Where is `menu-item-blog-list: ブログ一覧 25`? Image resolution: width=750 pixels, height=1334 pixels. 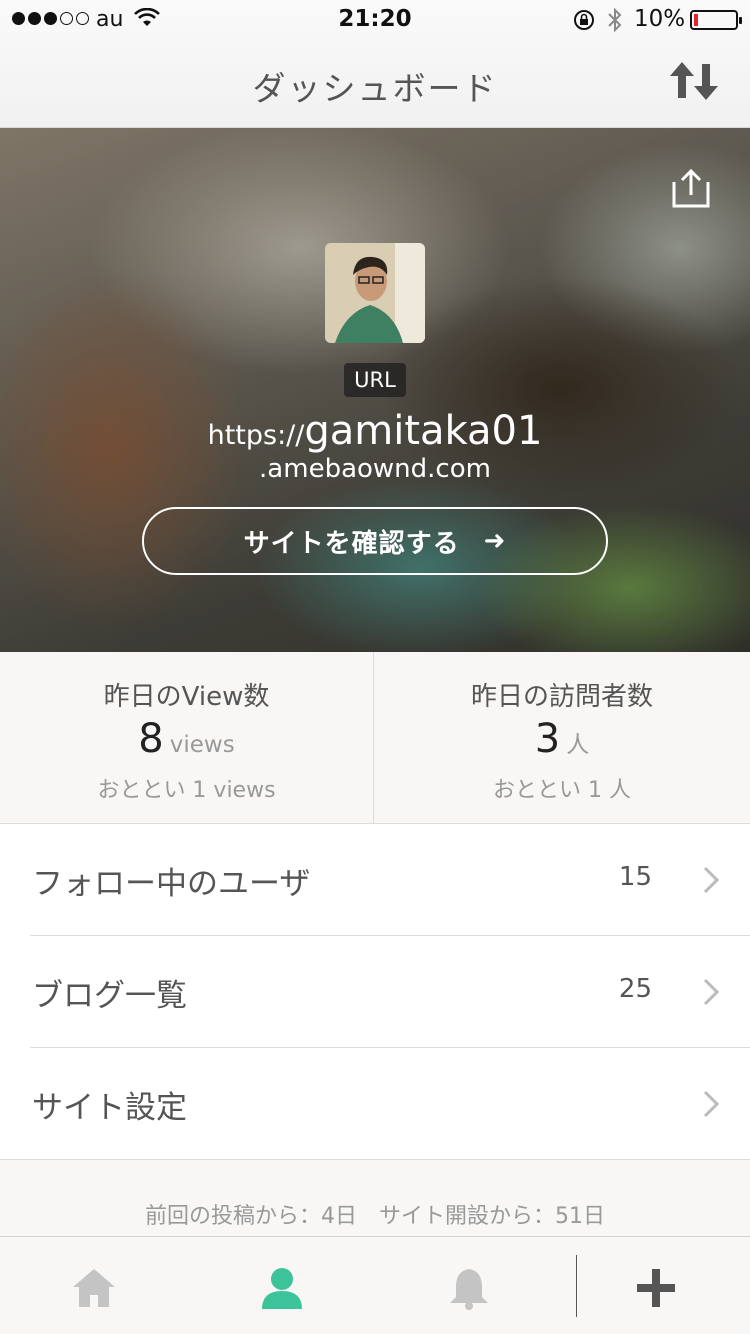
menu-item-blog-list: ブログ一覧 25 is located at coordinates (375, 992).